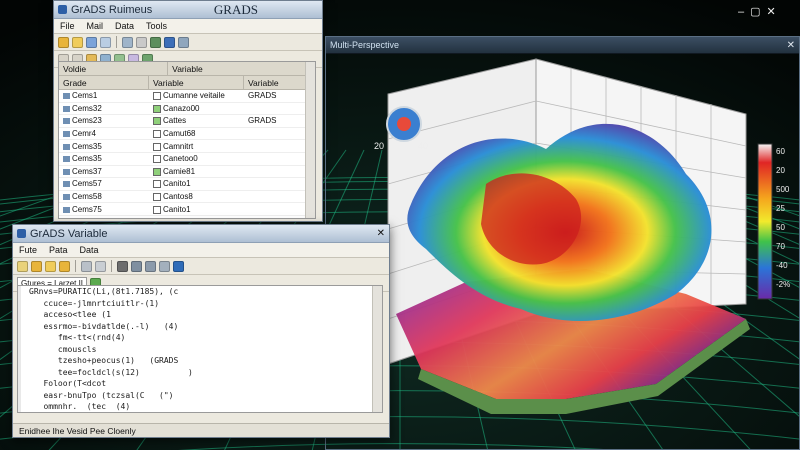  What do you see at coordinates (365, 45) in the screenshot?
I see `plot-title: Multi-Perspective` at bounding box center [365, 45].